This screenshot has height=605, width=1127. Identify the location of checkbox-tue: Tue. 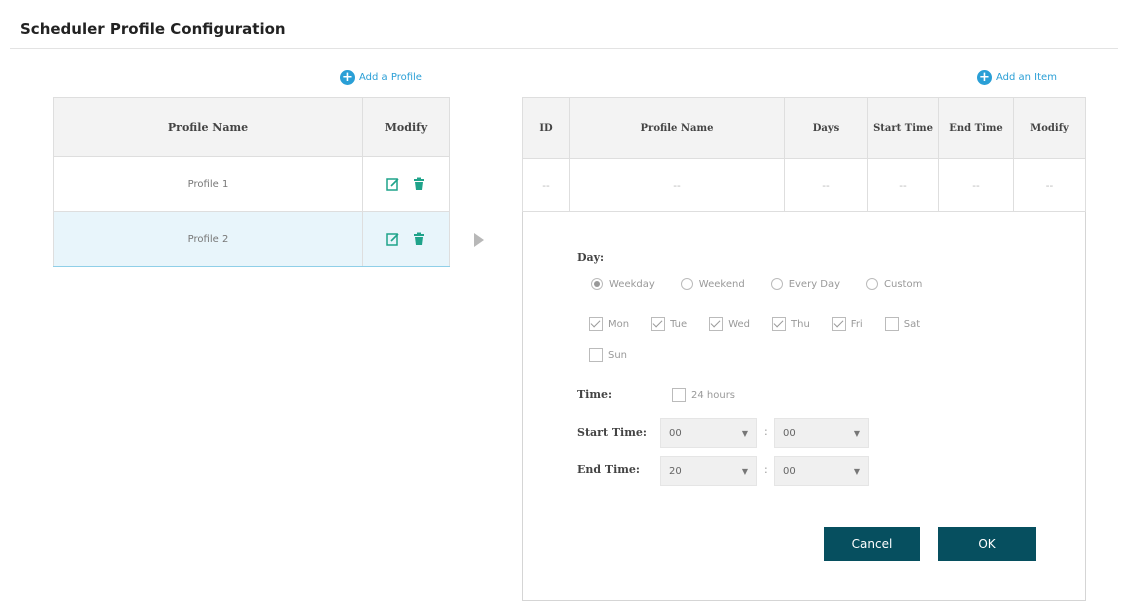
(669, 324).